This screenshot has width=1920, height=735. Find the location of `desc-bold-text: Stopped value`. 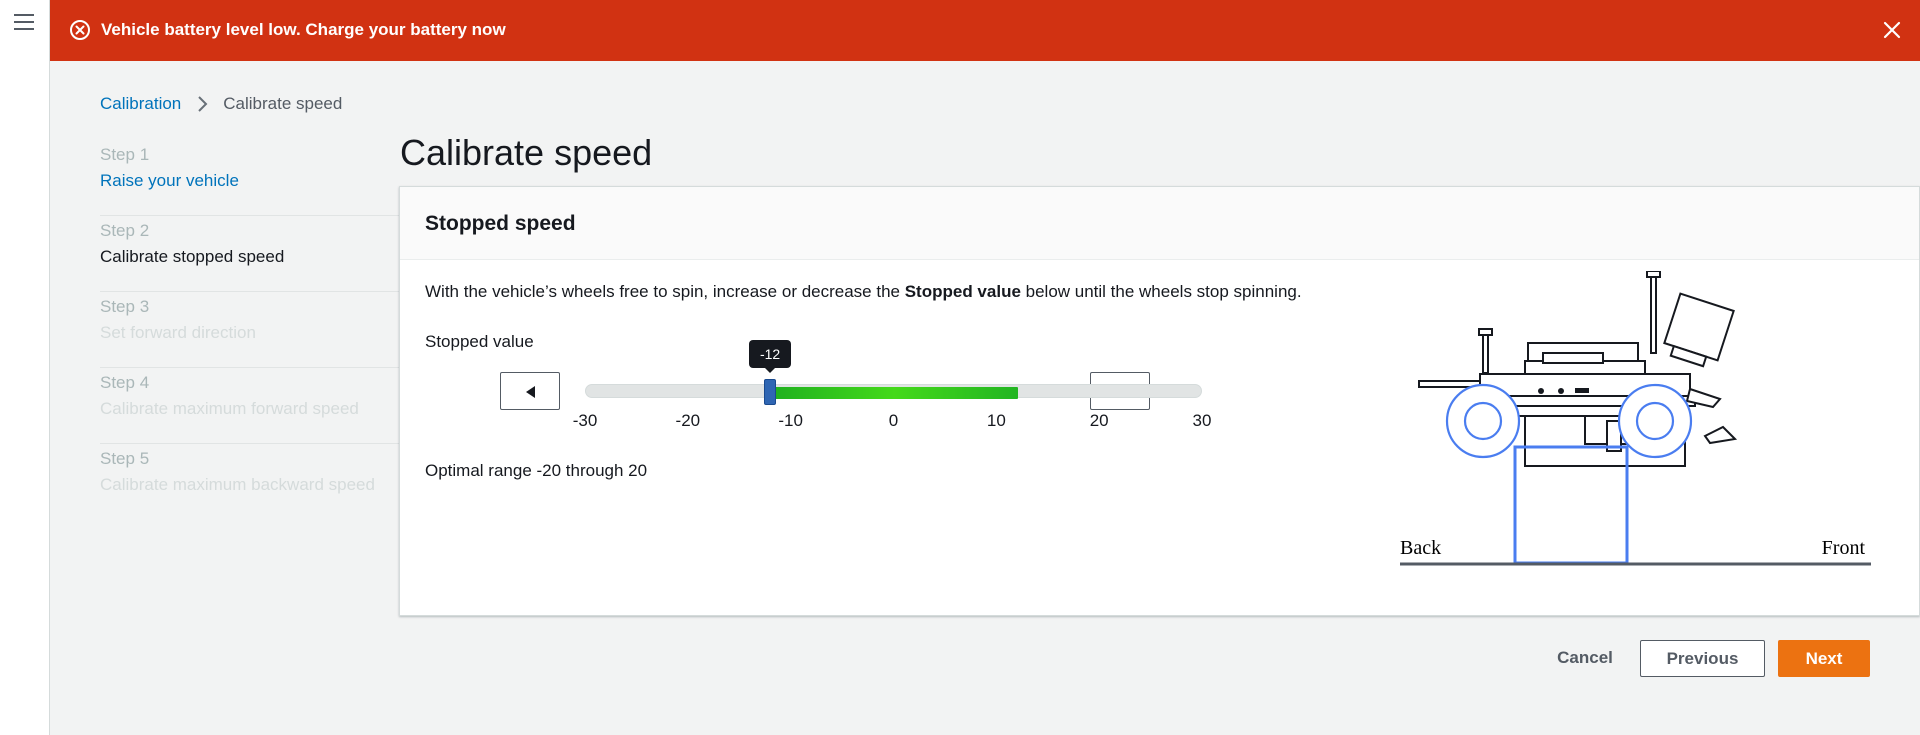

desc-bold-text: Stopped value is located at coordinates (962, 291).